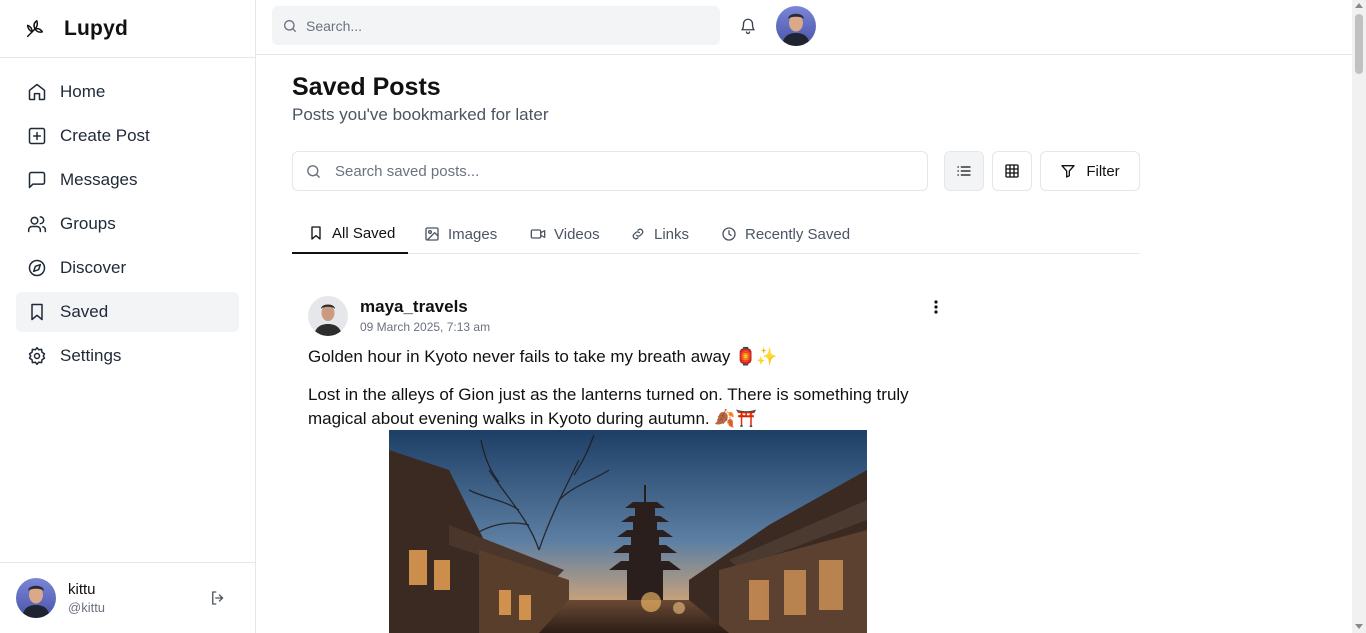 The image size is (1366, 633). I want to click on global-search, so click(496, 25).